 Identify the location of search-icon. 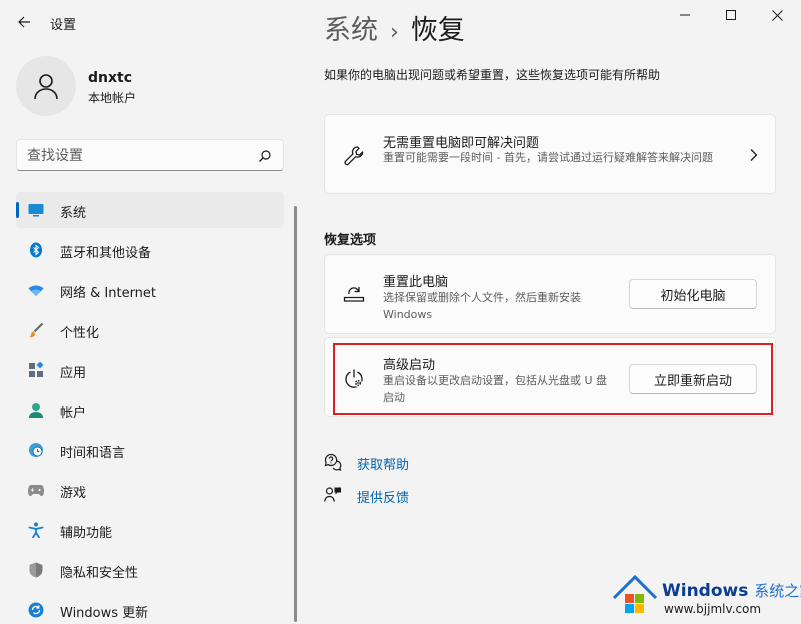
(265, 156).